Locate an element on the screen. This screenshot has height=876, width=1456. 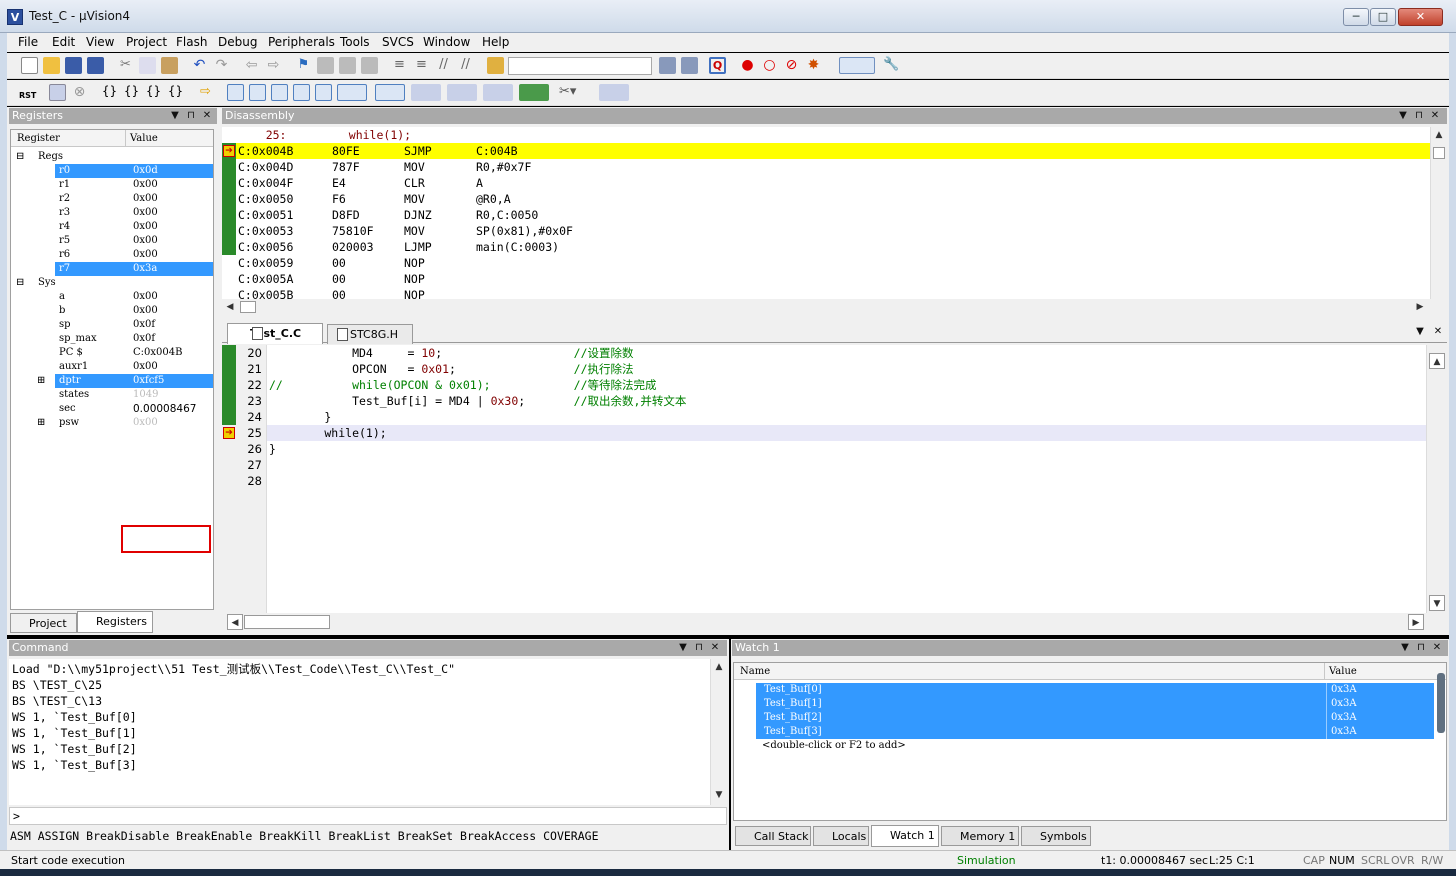
step-out-icon: {} is located at coordinates (153, 92).